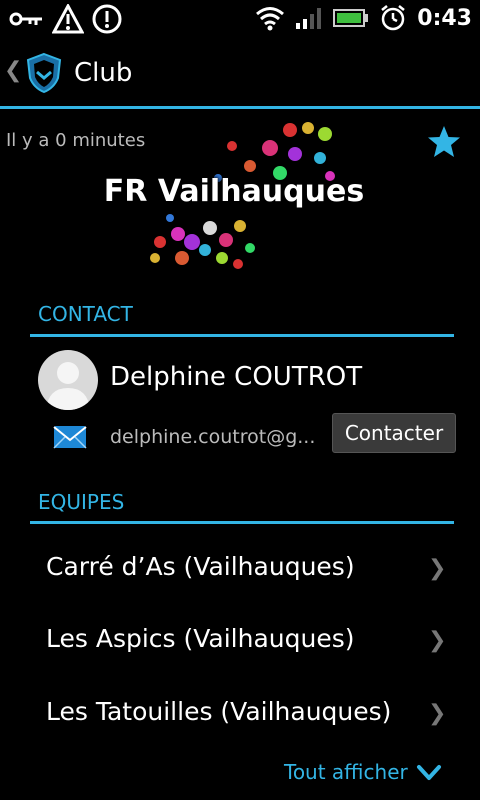  I want to click on club-name: FR Vailhauques, so click(234, 191).